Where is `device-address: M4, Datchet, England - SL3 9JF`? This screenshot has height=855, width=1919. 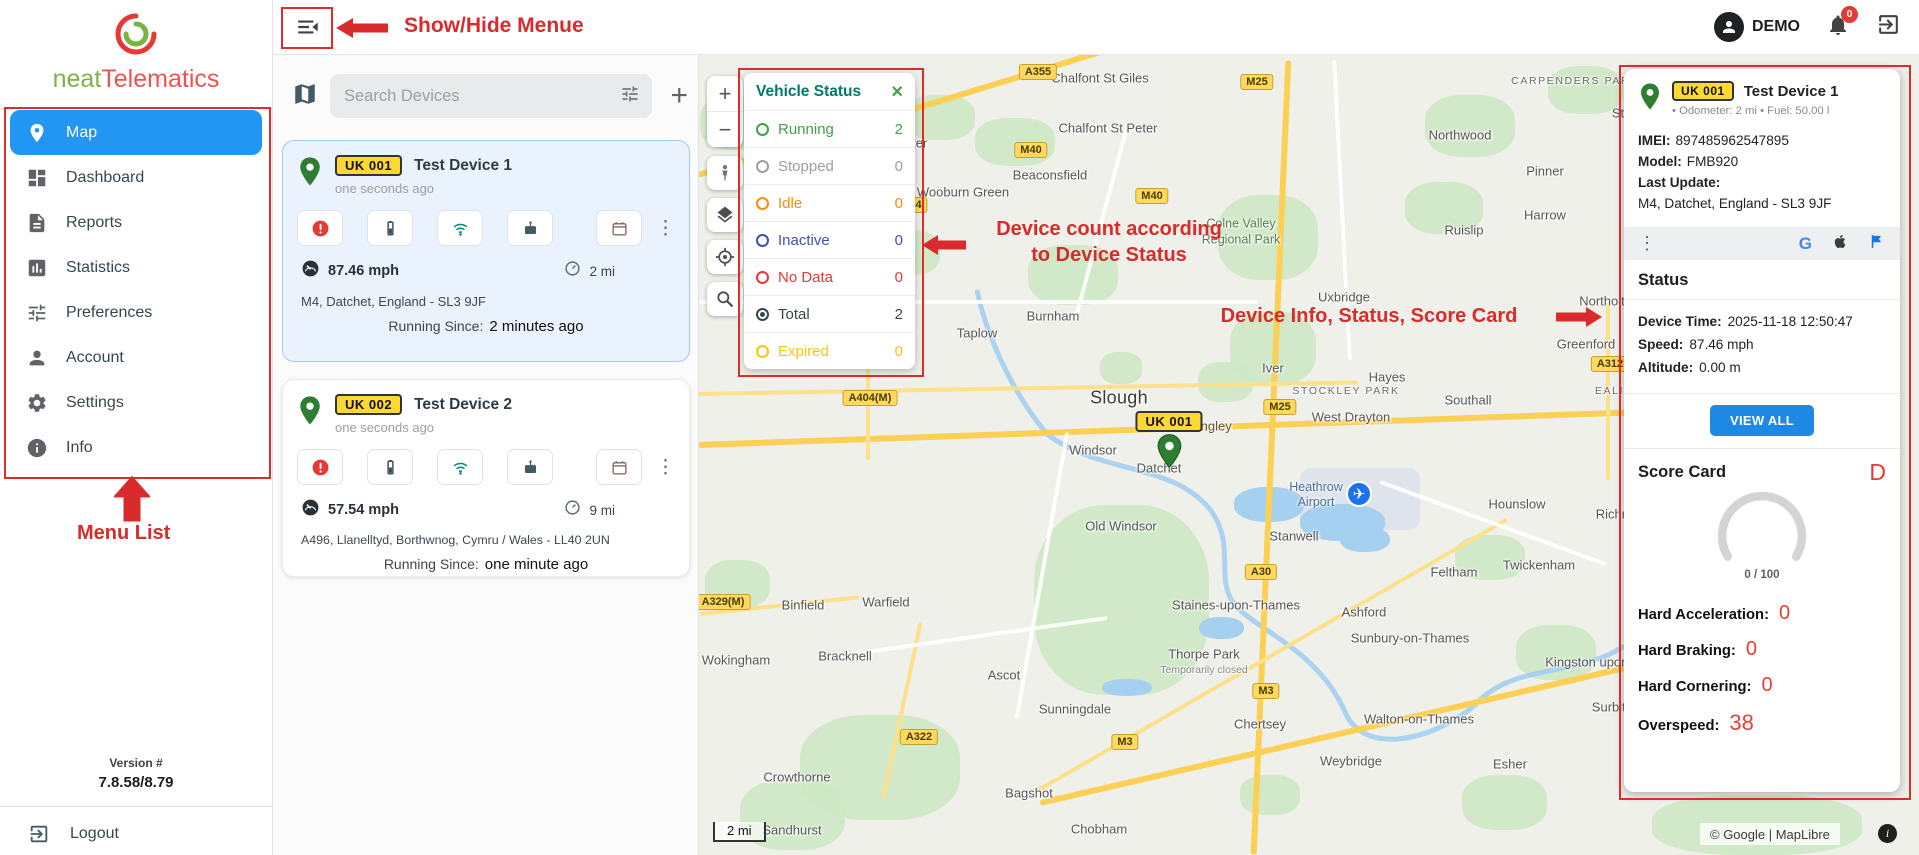 device-address: M4, Datchet, England - SL3 9JF is located at coordinates (1735, 203).